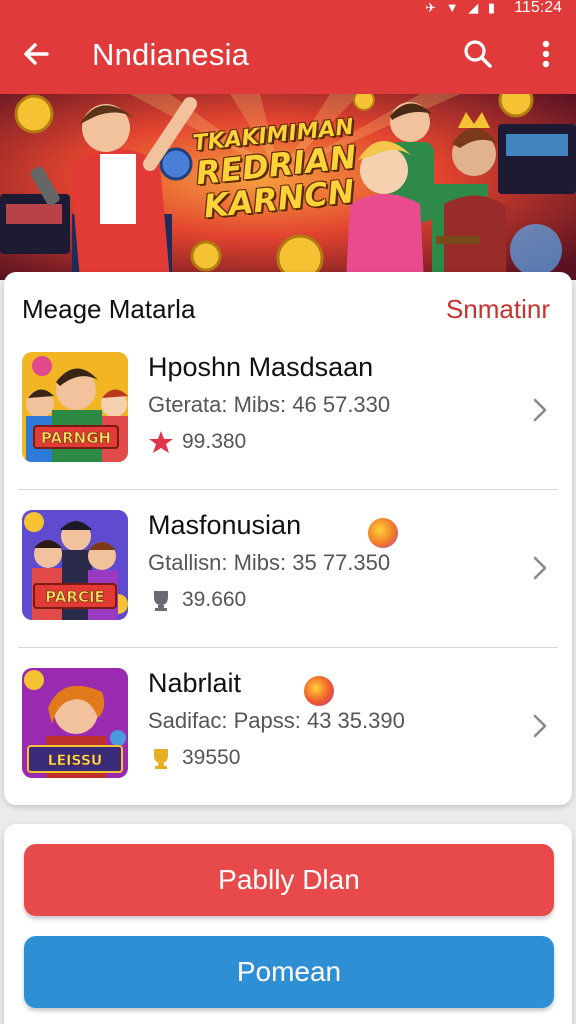 This screenshot has height=1024, width=576. I want to click on game-thumbnail: PARCIE, so click(75, 565).